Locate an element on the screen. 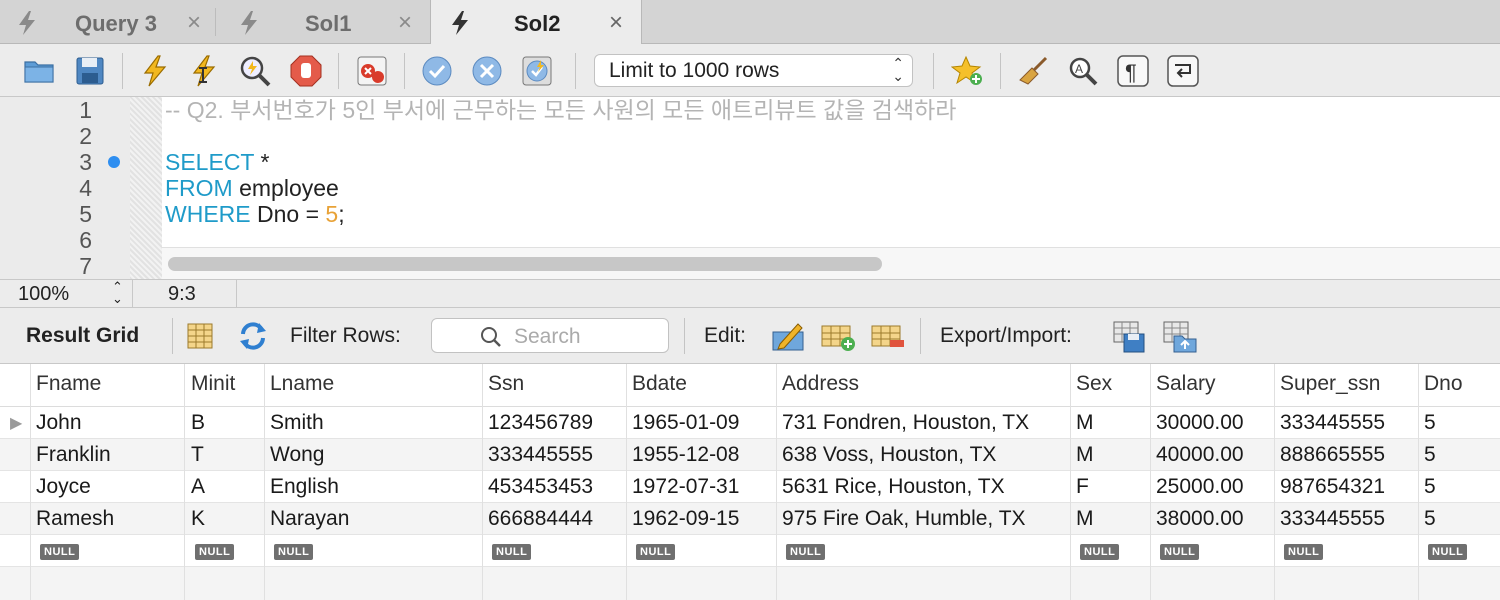  limit-rows-select: Limit to 1000 rows ⌃ ⌄ is located at coordinates (753, 70).